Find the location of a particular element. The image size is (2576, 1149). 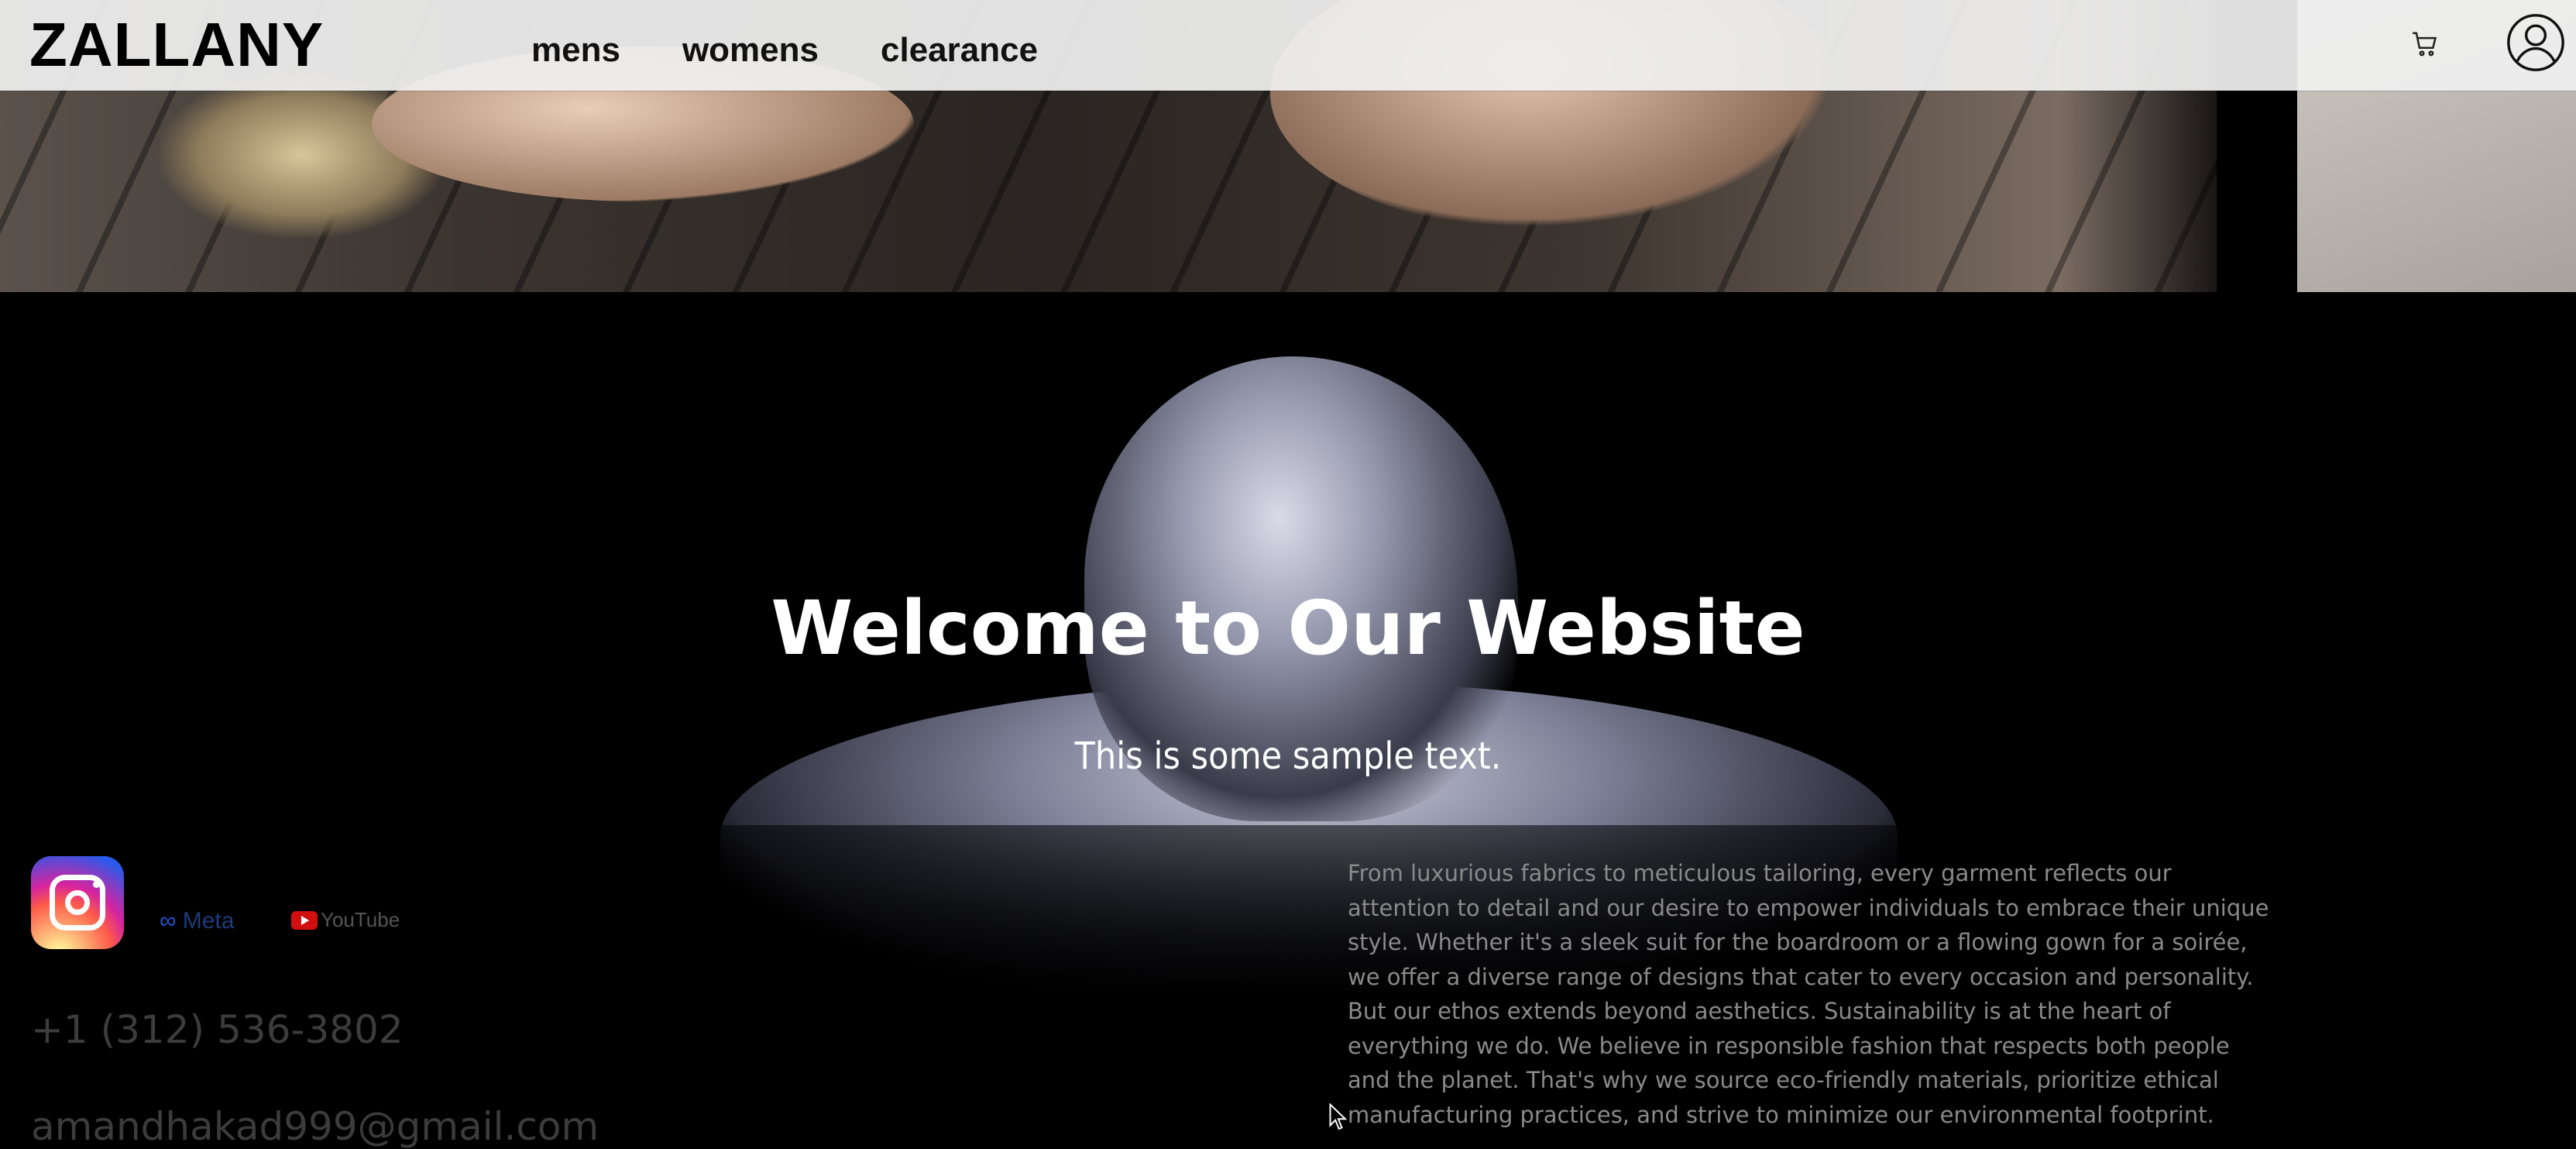

cart-icon is located at coordinates (2425, 44).